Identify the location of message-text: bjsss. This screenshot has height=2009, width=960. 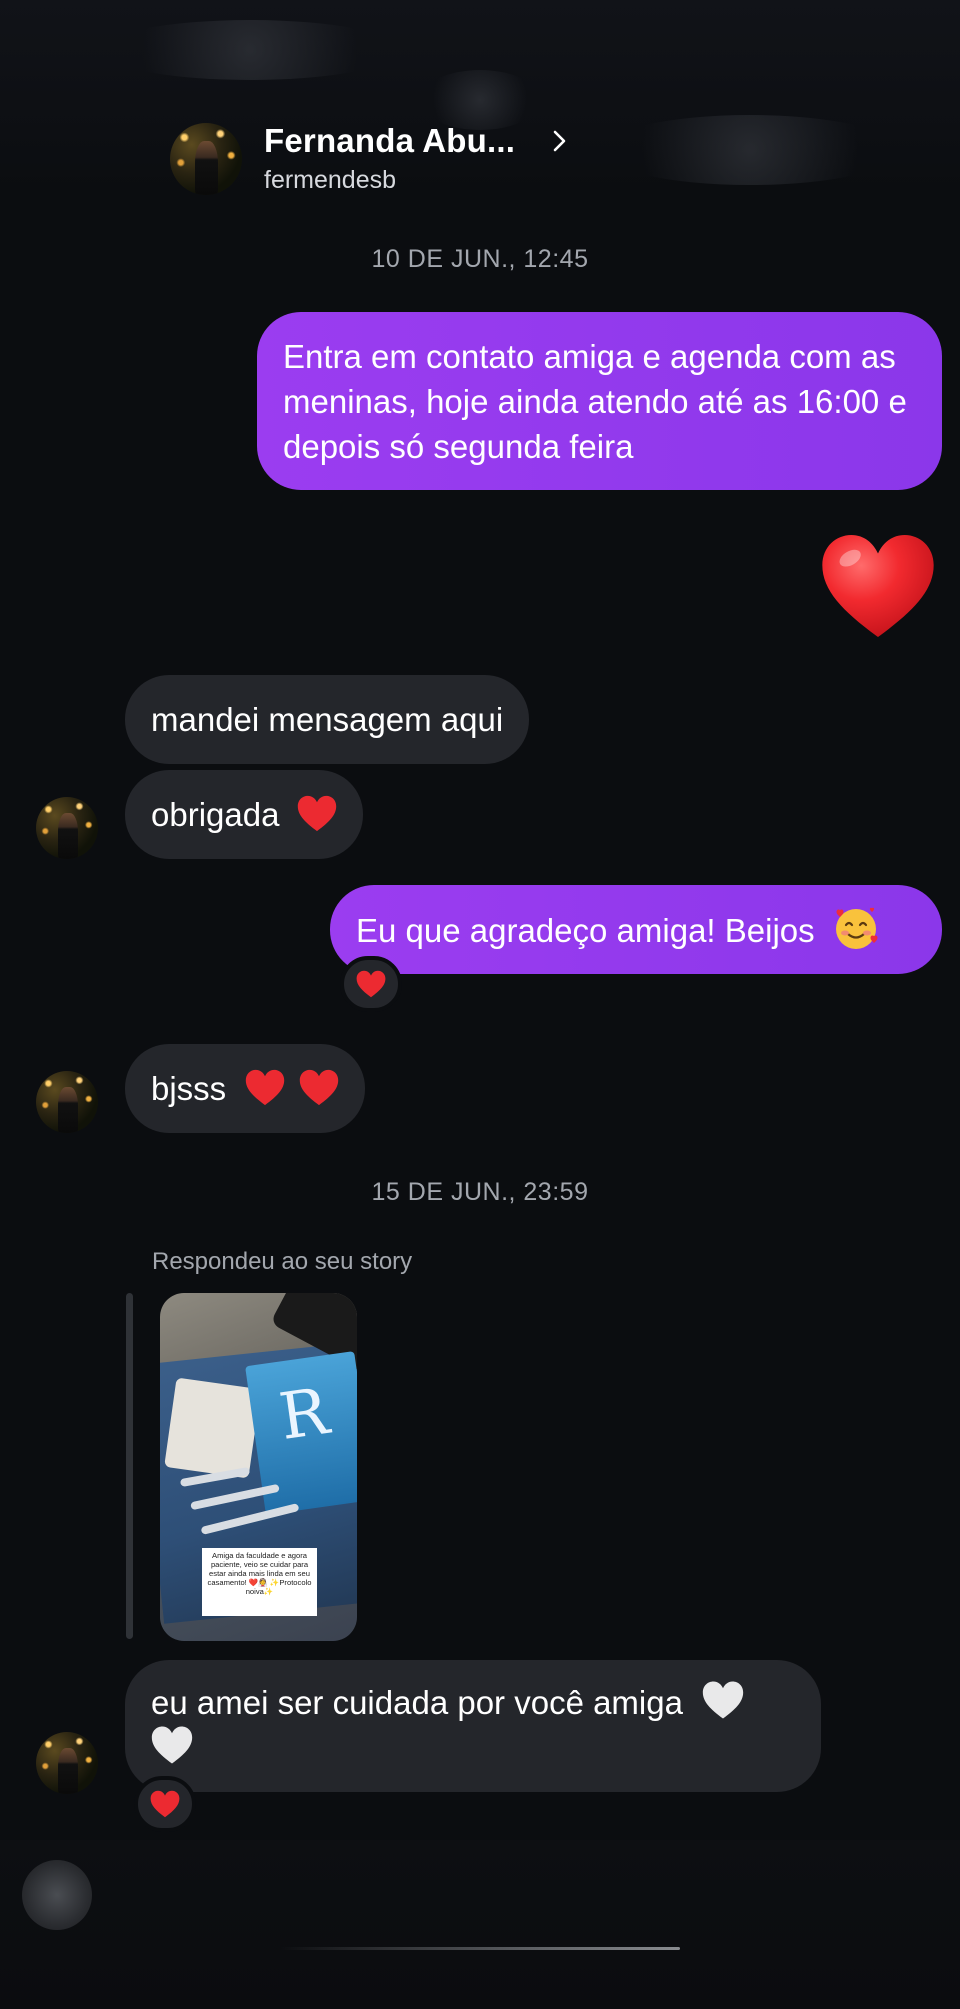
(189, 1088).